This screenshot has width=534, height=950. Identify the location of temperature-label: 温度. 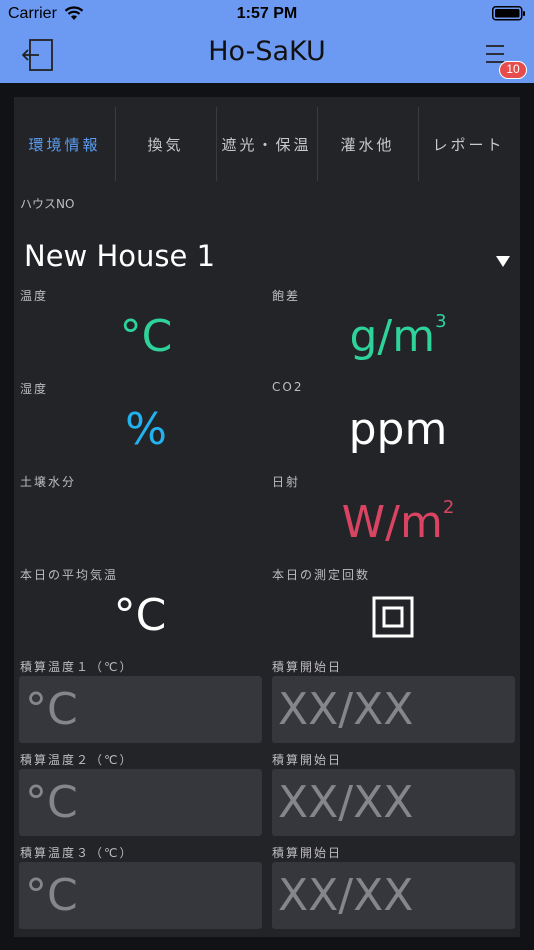
(34, 296).